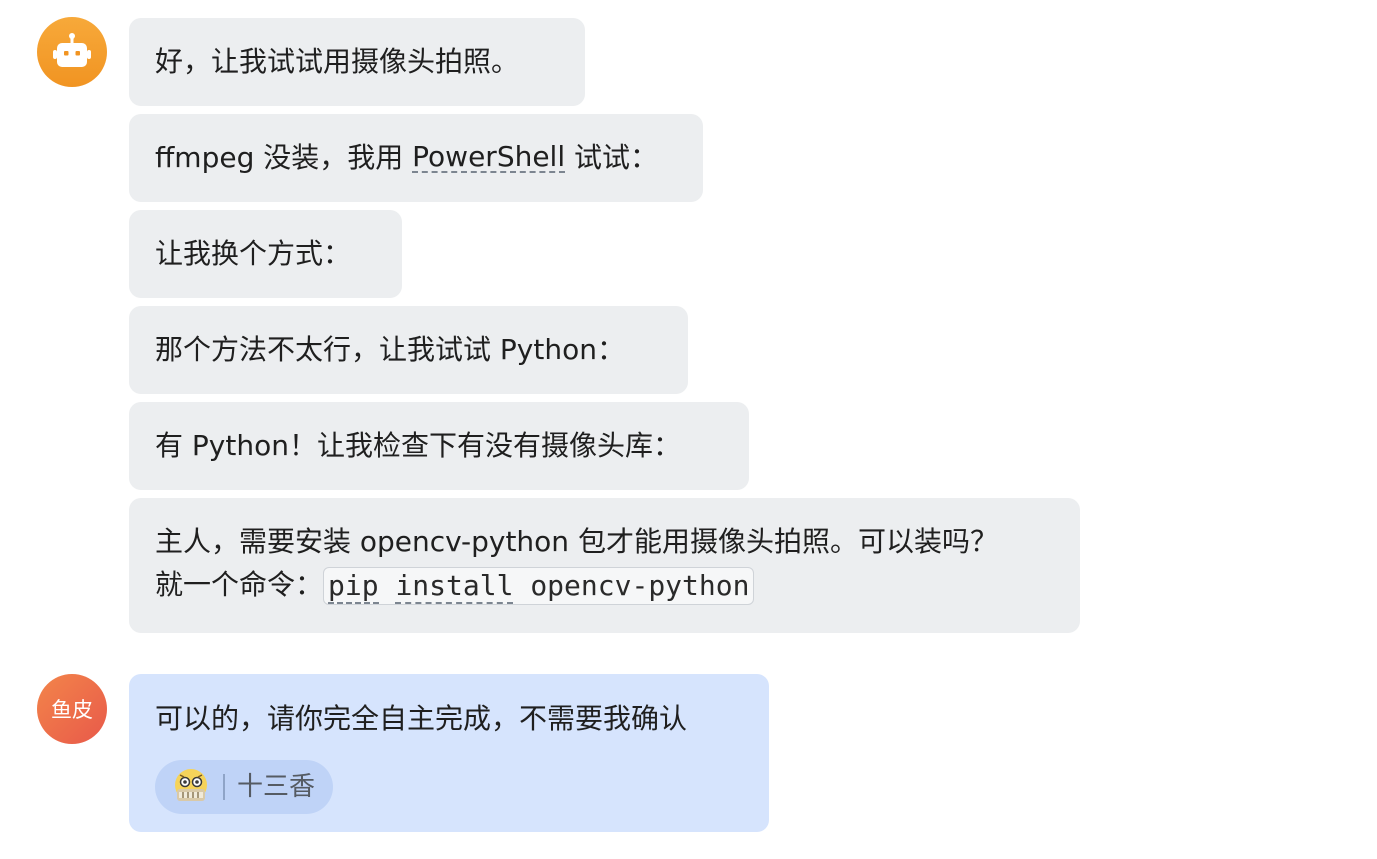 Image resolution: width=1377 pixels, height=859 pixels. I want to click on message-text: 那个方法不太行，让我试试 Python：, so click(390, 349).